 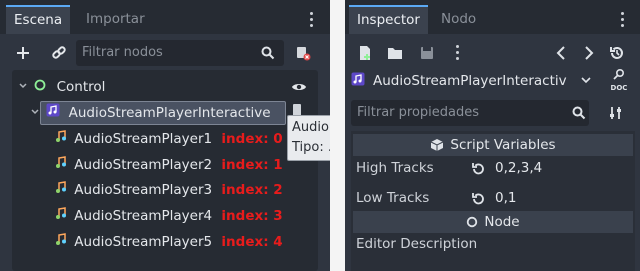 What do you see at coordinates (472, 222) in the screenshot?
I see `node-circle-icon` at bounding box center [472, 222].